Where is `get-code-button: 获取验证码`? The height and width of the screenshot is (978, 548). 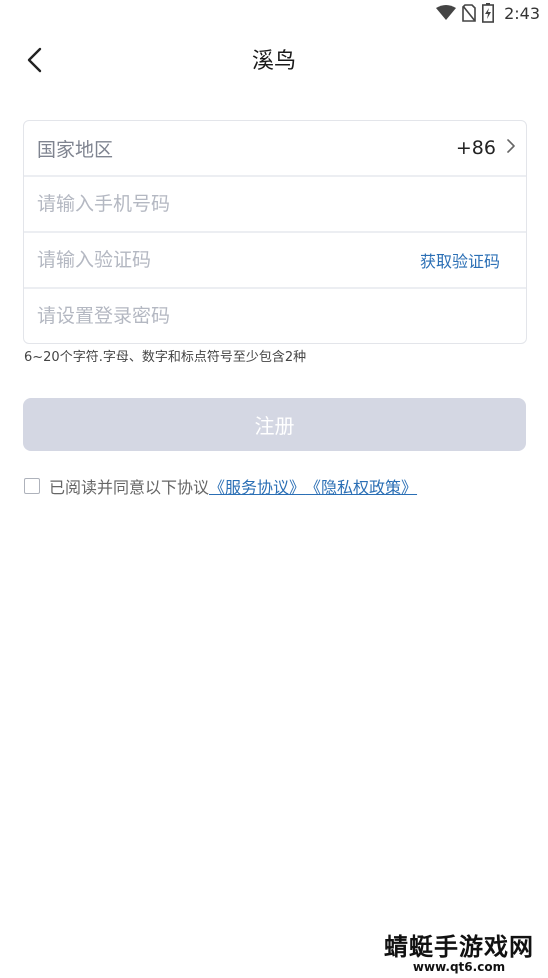
get-code-button: 获取验证码 is located at coordinates (460, 260).